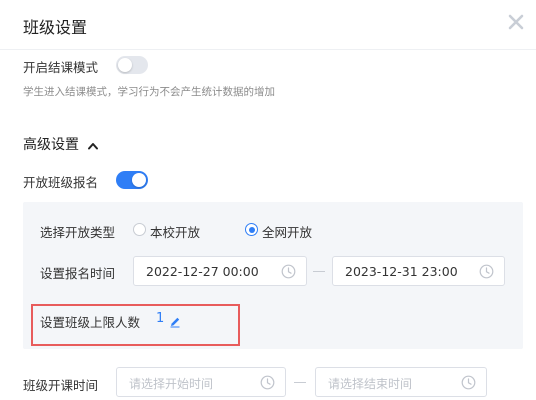 The width and height of the screenshot is (536, 400). I want to click on open-enrollment-toggle, so click(132, 180).